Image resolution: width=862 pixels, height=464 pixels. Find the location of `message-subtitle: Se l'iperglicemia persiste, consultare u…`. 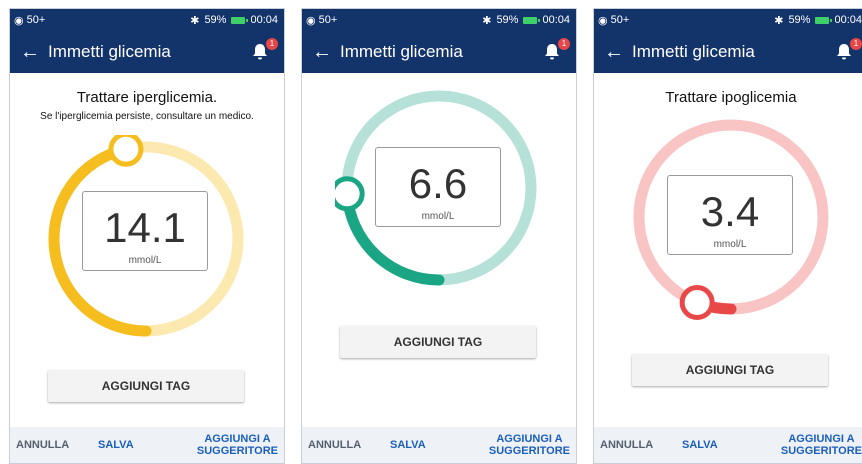

message-subtitle: Se l'iperglicemia persiste, consultare u… is located at coordinates (147, 116).